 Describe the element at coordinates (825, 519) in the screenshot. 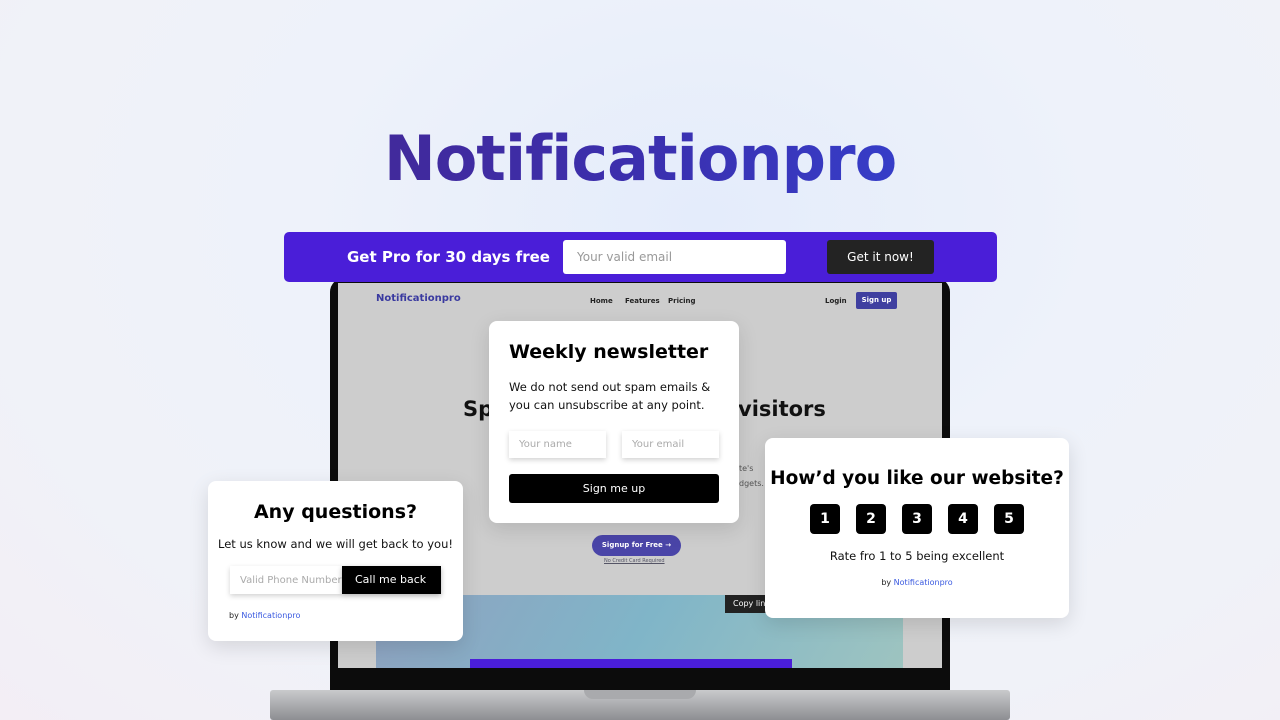

I see `rating-option-1: 1` at that location.